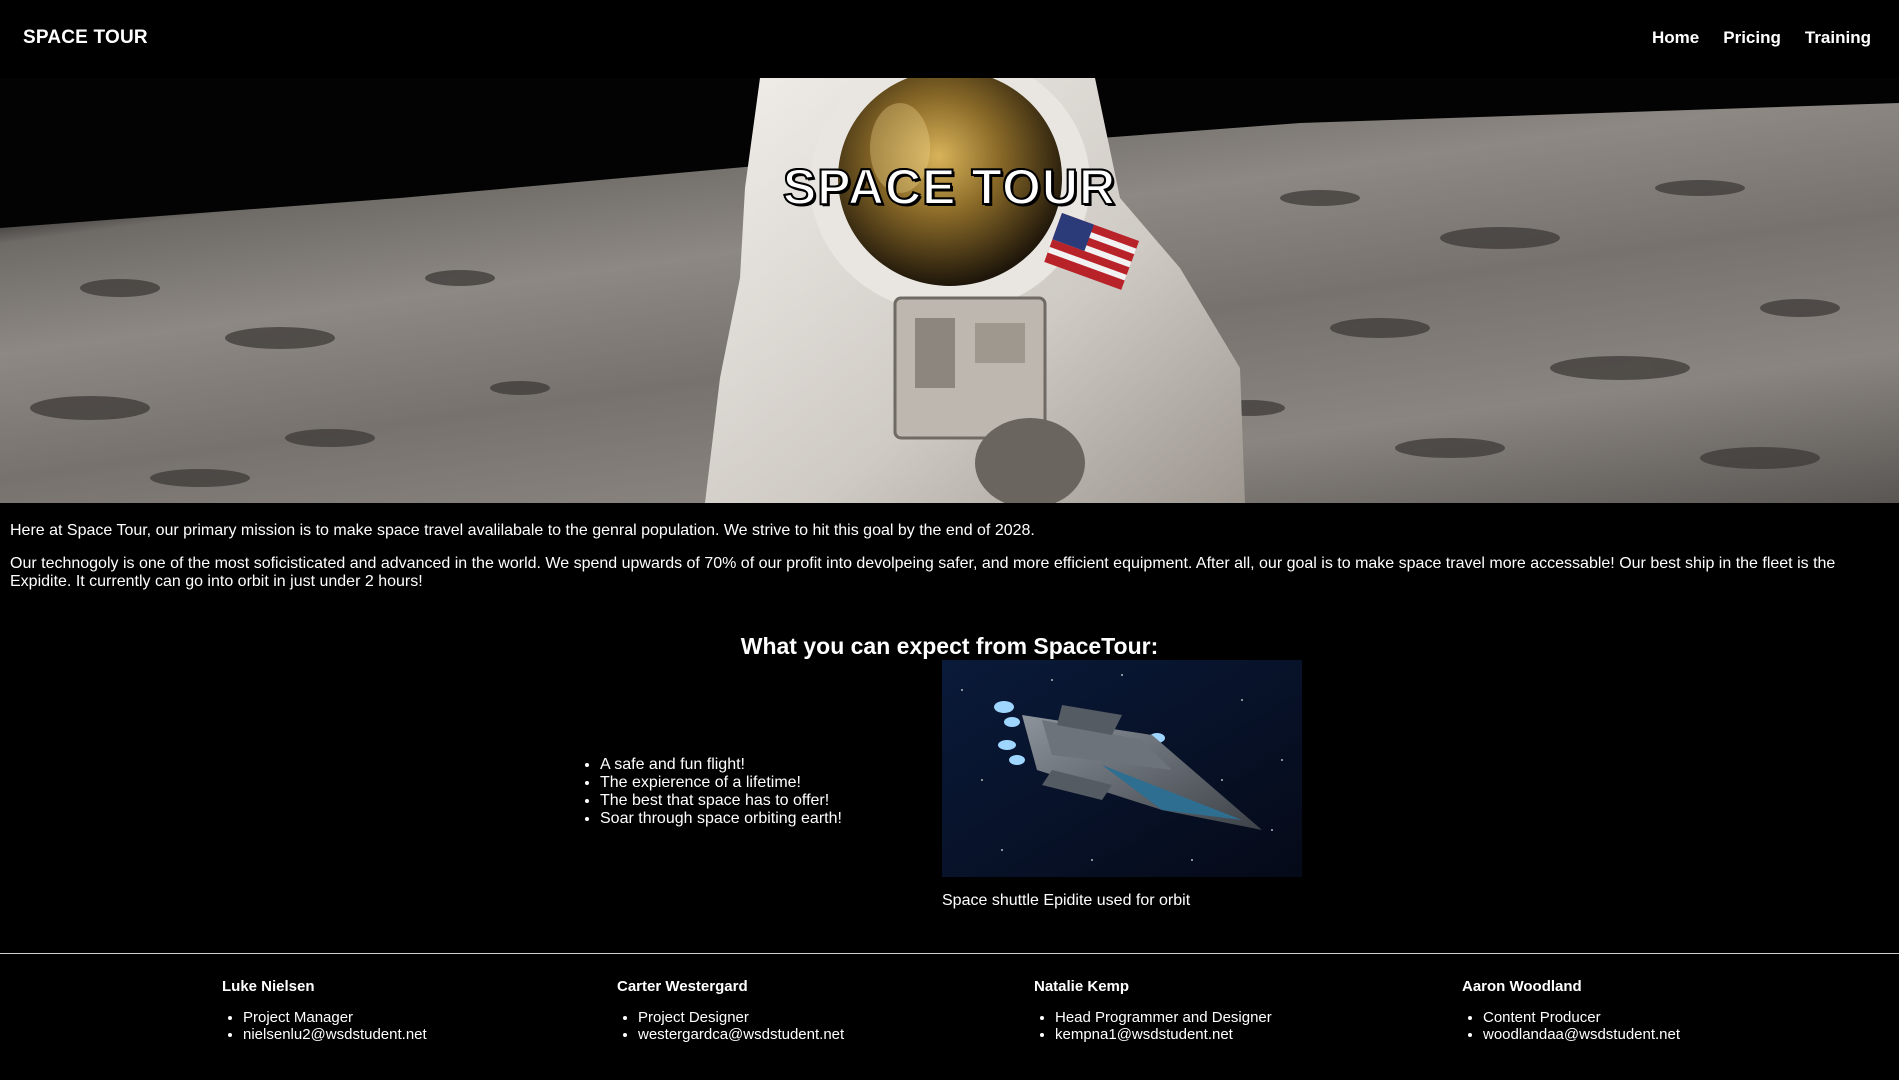 The image size is (1899, 1080). I want to click on nav-link-home: Home, so click(1675, 38).